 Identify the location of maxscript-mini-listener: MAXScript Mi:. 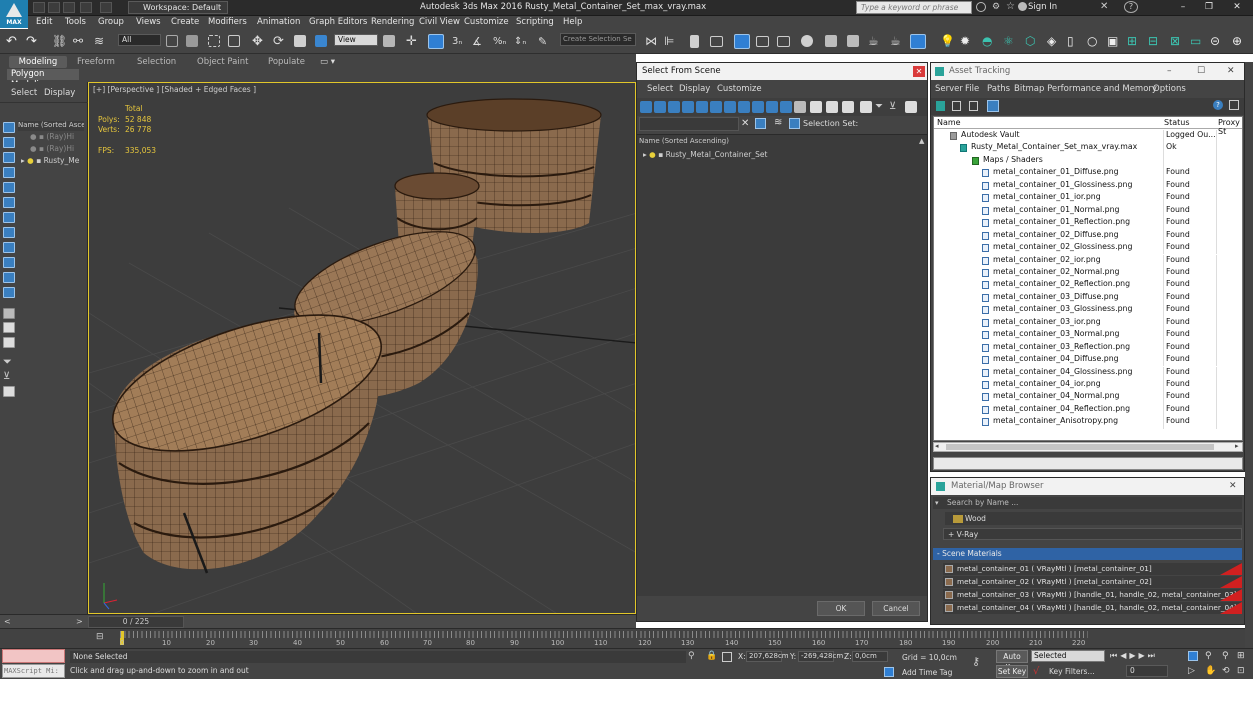
(33, 671).